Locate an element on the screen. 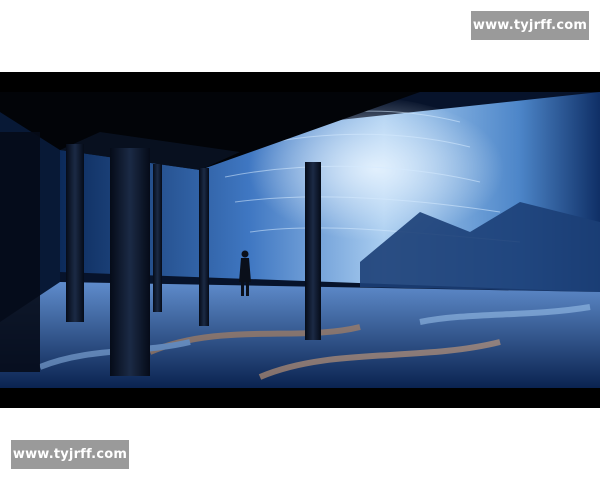  watermark-bottom: www.tyjrff.com is located at coordinates (70, 454).